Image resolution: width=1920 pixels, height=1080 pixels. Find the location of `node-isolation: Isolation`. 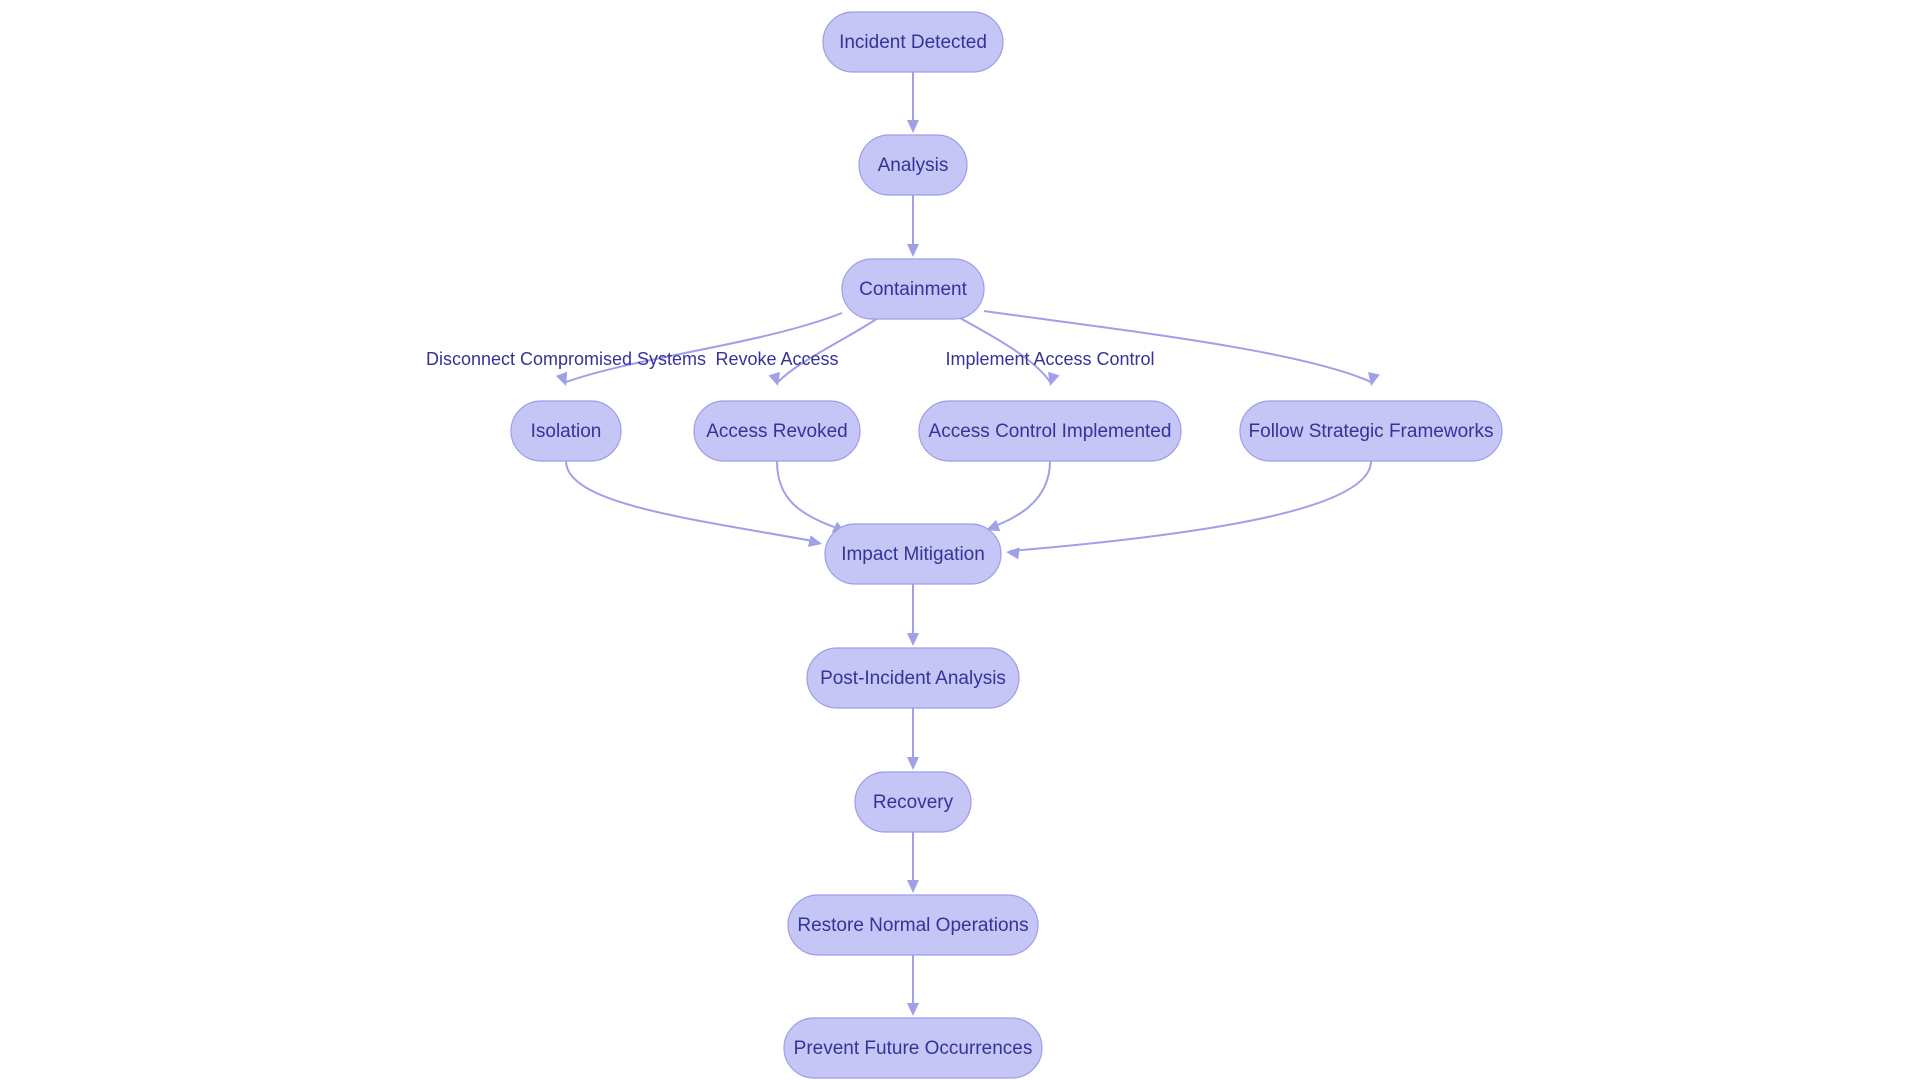

node-isolation: Isolation is located at coordinates (566, 431).